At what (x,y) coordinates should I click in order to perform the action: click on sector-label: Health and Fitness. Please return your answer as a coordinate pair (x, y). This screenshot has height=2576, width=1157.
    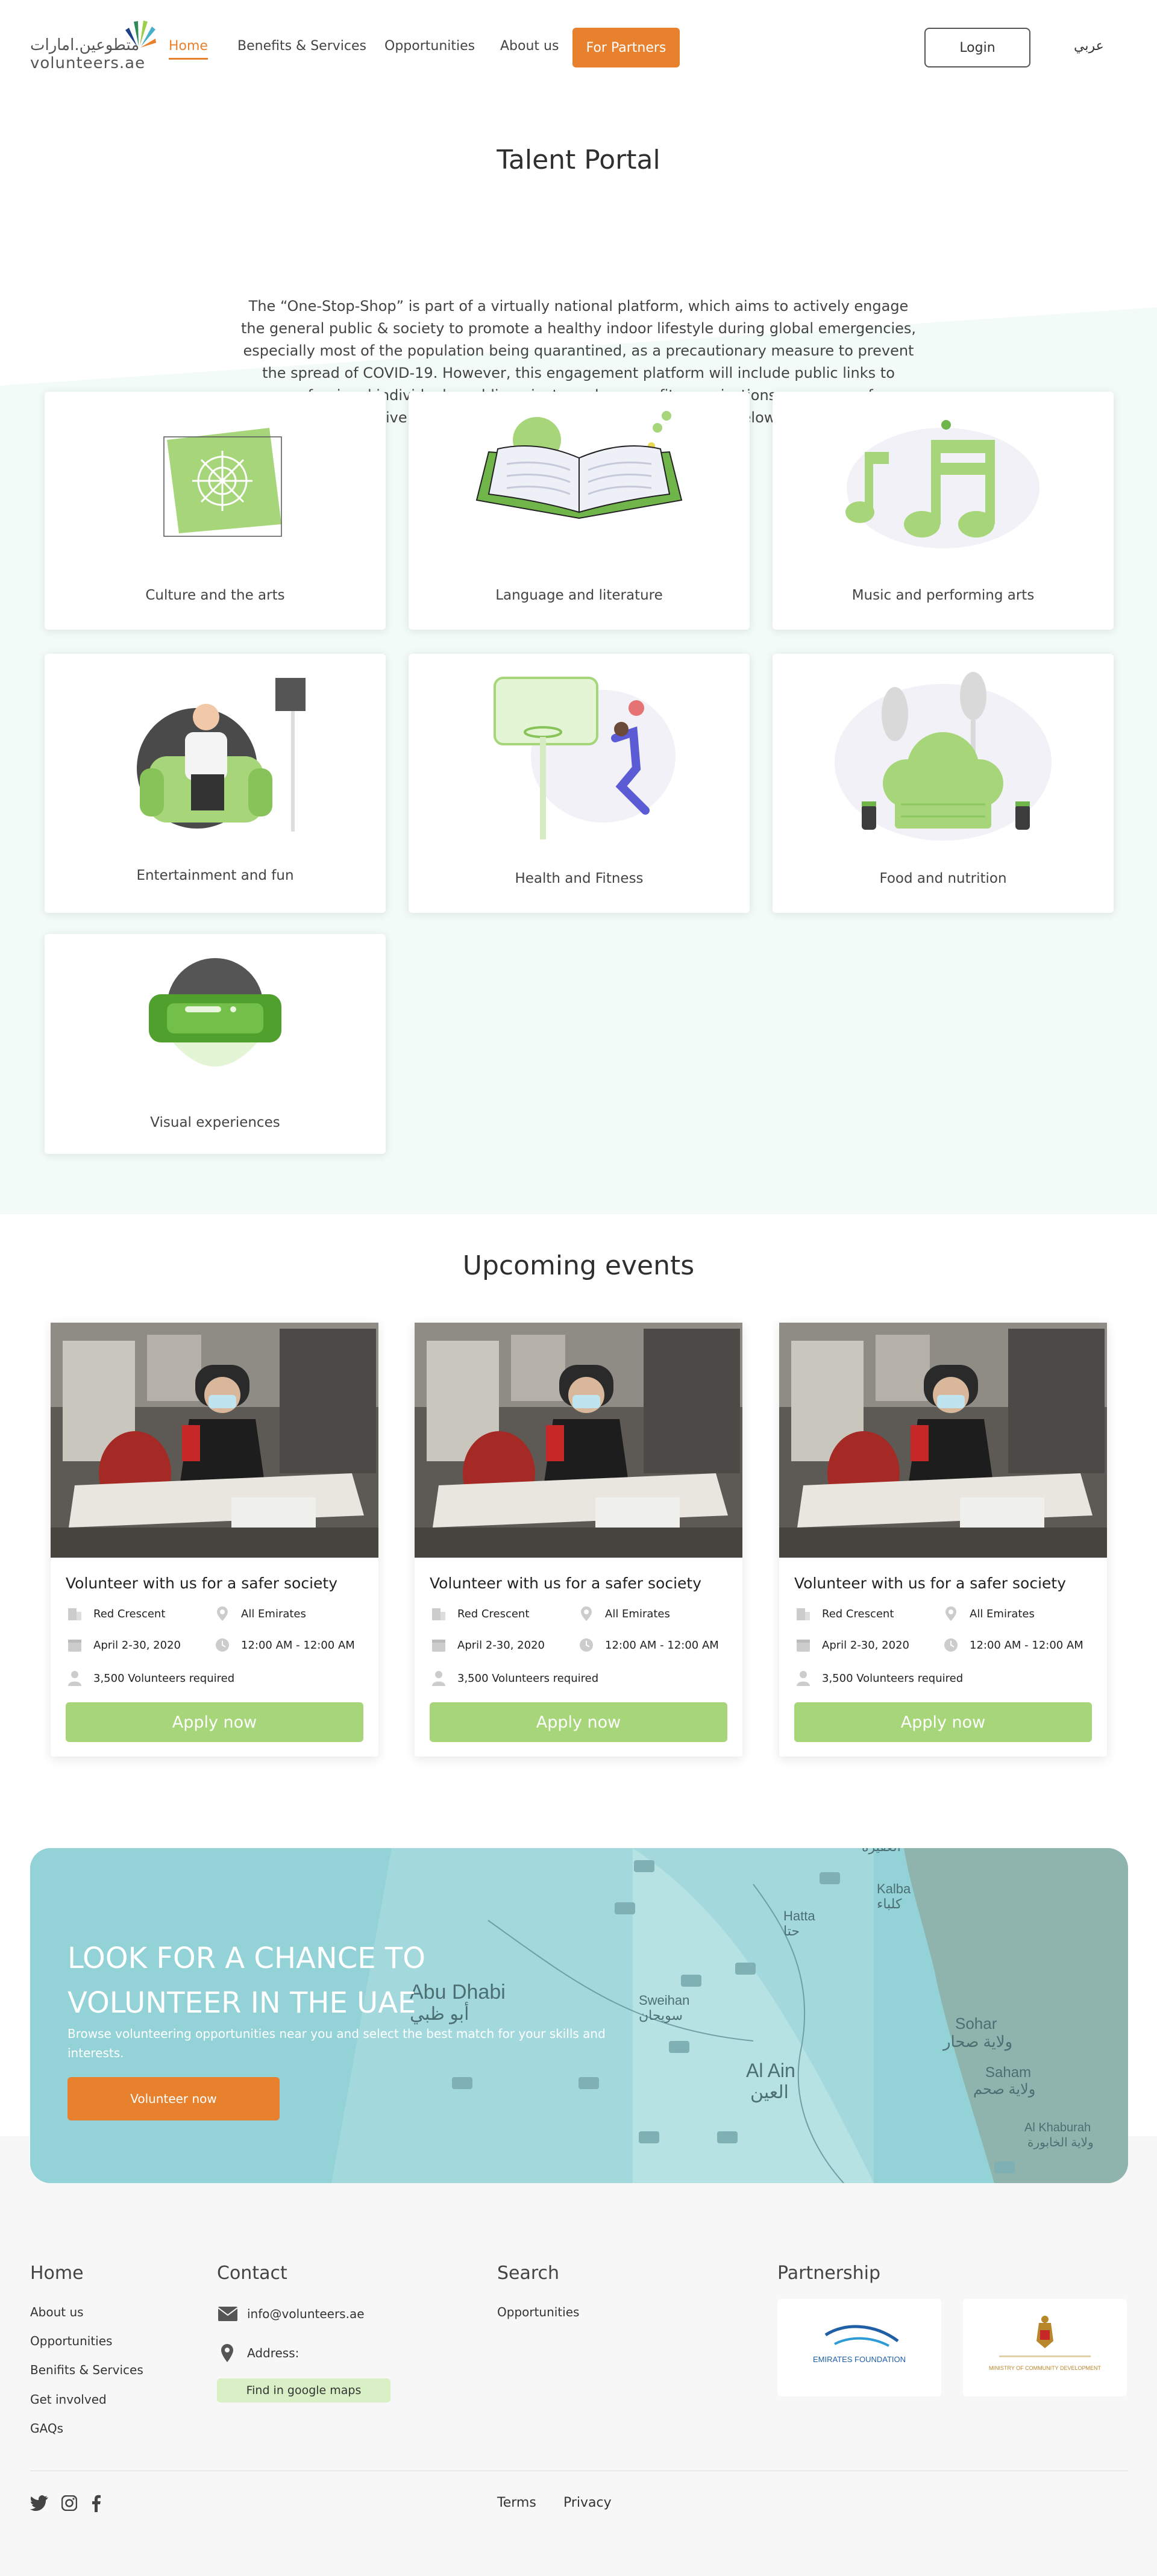
    Looking at the image, I should click on (580, 878).